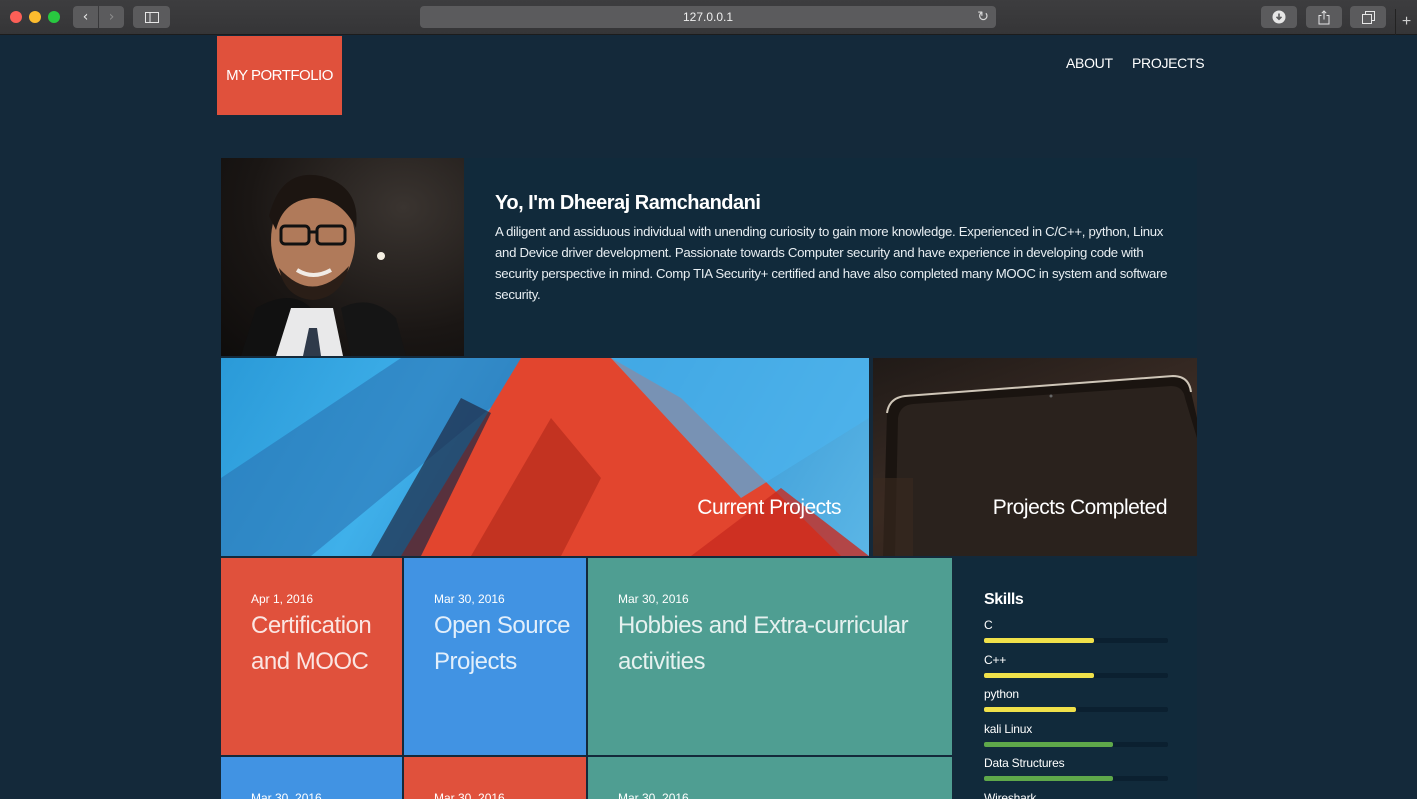  What do you see at coordinates (545, 457) in the screenshot?
I see `current-projects-tile: Current Projects` at bounding box center [545, 457].